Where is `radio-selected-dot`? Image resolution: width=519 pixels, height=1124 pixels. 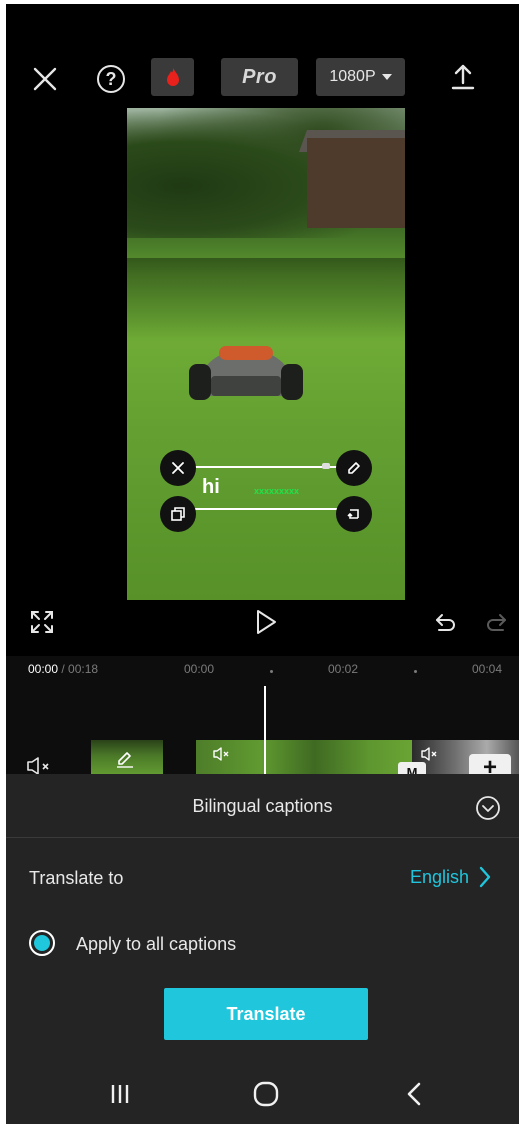
radio-selected-dot is located at coordinates (42, 943).